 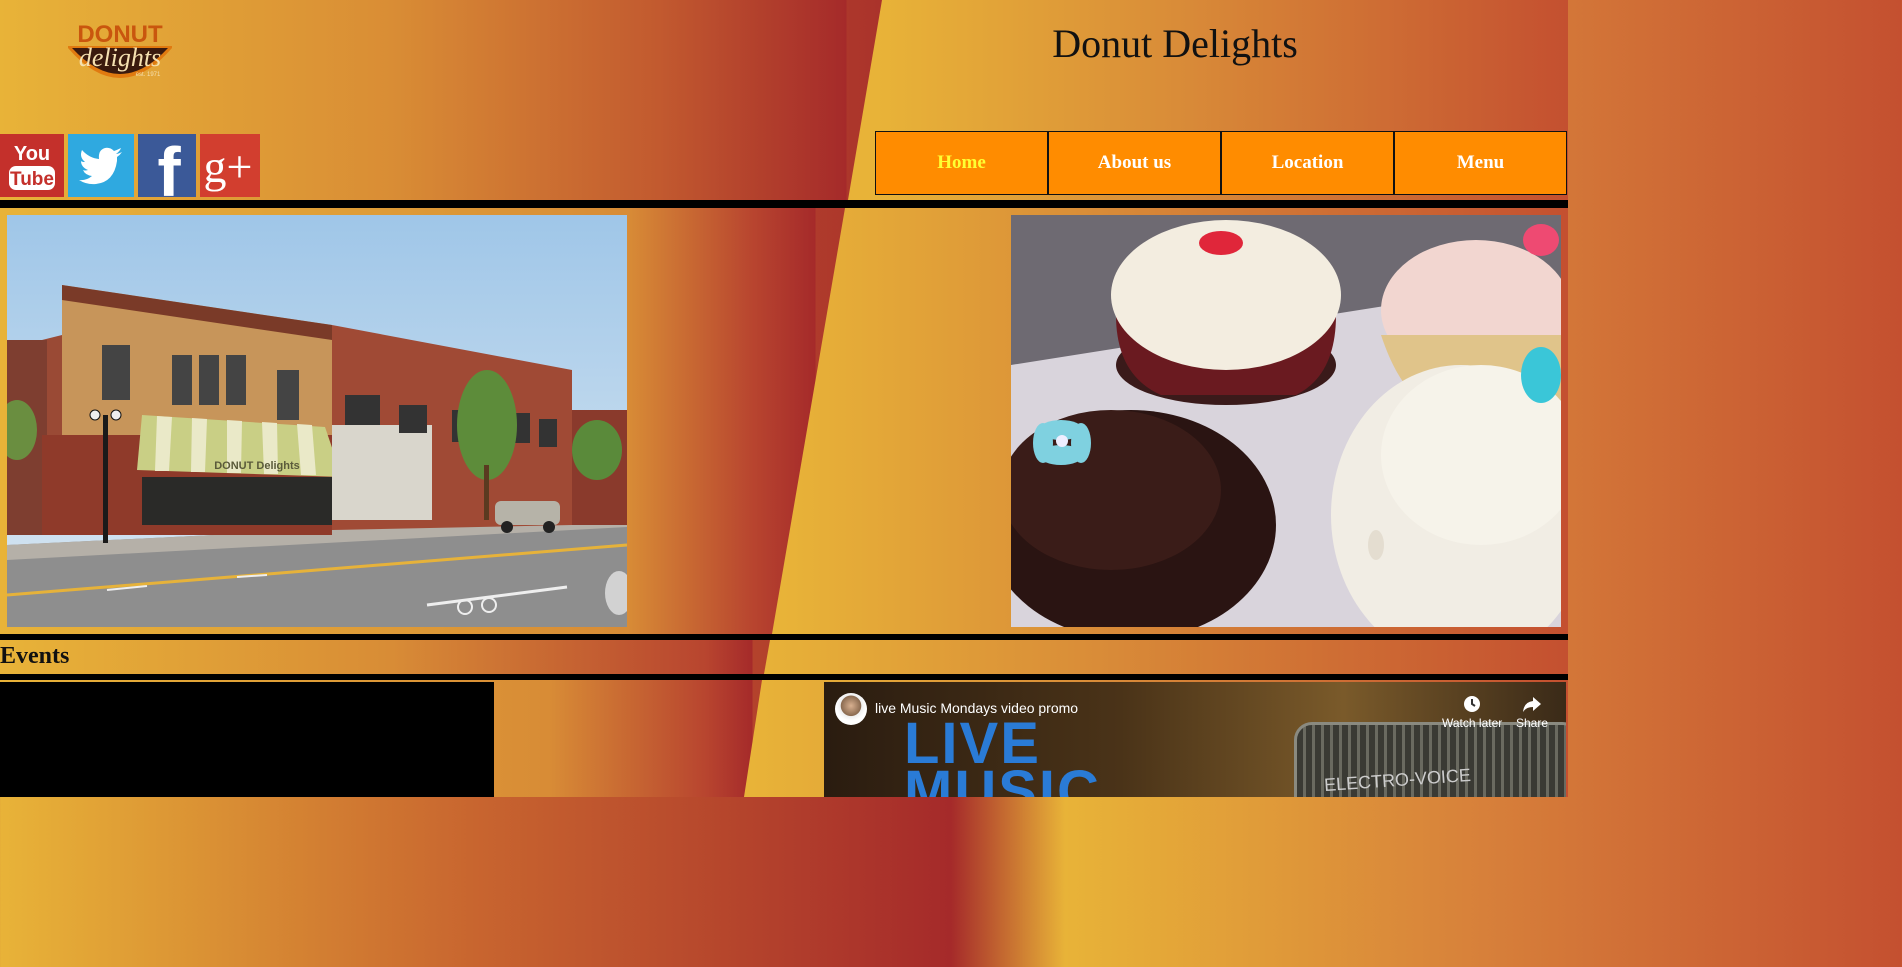 What do you see at coordinates (1472, 704) in the screenshot?
I see `clock-icon` at bounding box center [1472, 704].